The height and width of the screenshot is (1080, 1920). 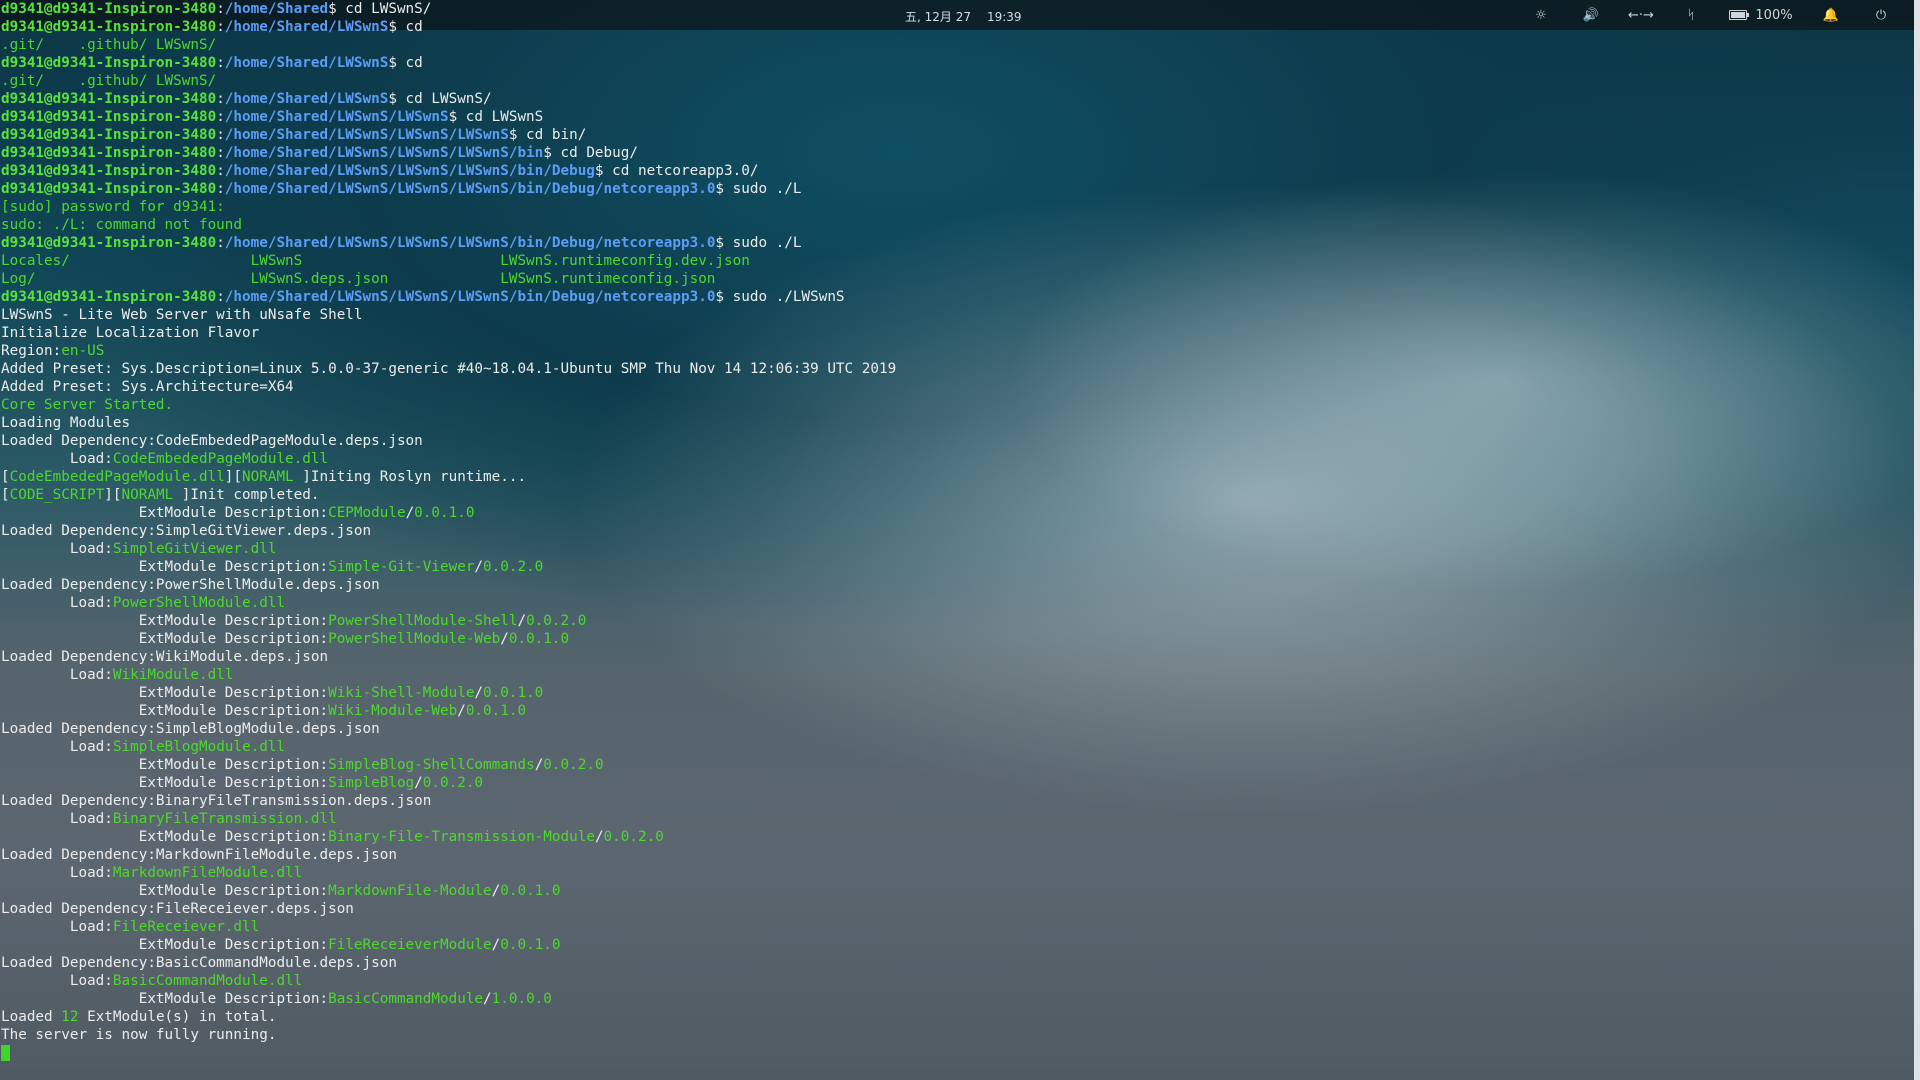 I want to click on terminal-prompt-line, so click(x=951, y=1053).